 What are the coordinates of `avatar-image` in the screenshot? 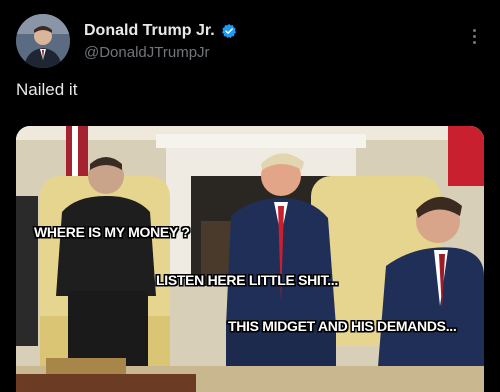 It's located at (43, 41).